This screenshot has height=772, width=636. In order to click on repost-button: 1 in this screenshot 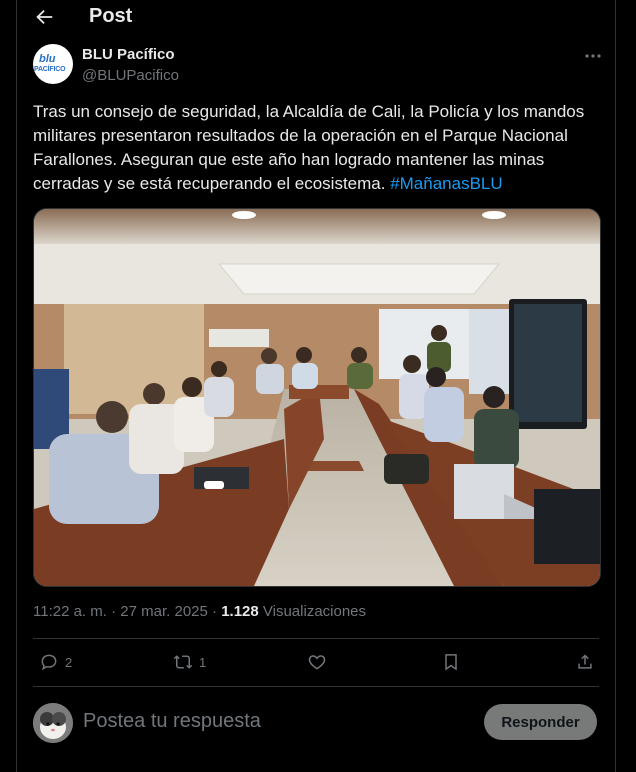, I will do `click(189, 662)`.